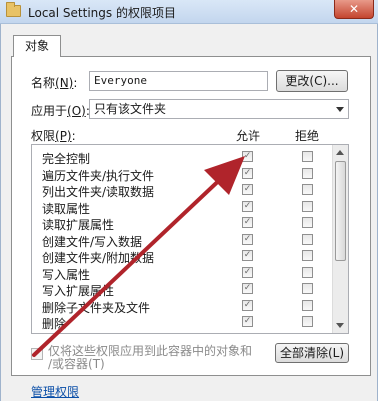 This screenshot has width=378, height=401. Describe the element at coordinates (182, 306) in the screenshot. I see `list-item: 删除子文件夹及文件 ✓` at that location.